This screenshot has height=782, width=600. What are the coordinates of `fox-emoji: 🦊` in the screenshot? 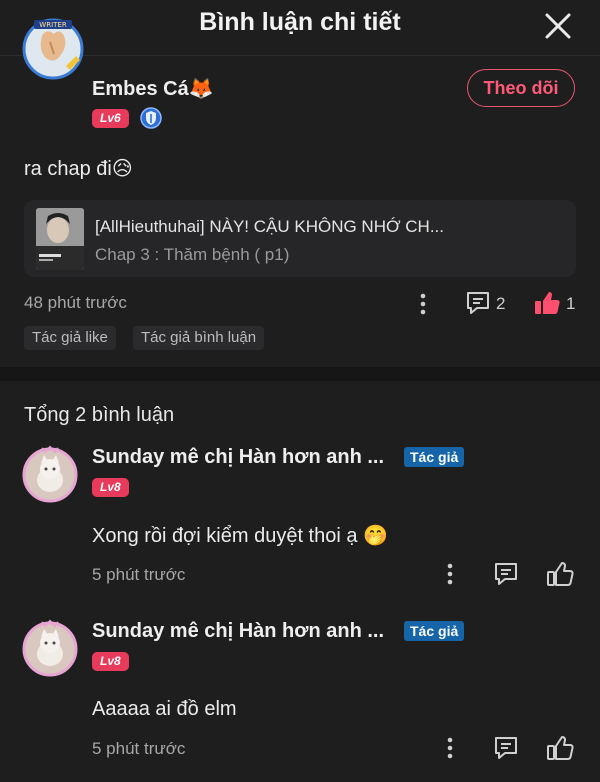 It's located at (201, 89).